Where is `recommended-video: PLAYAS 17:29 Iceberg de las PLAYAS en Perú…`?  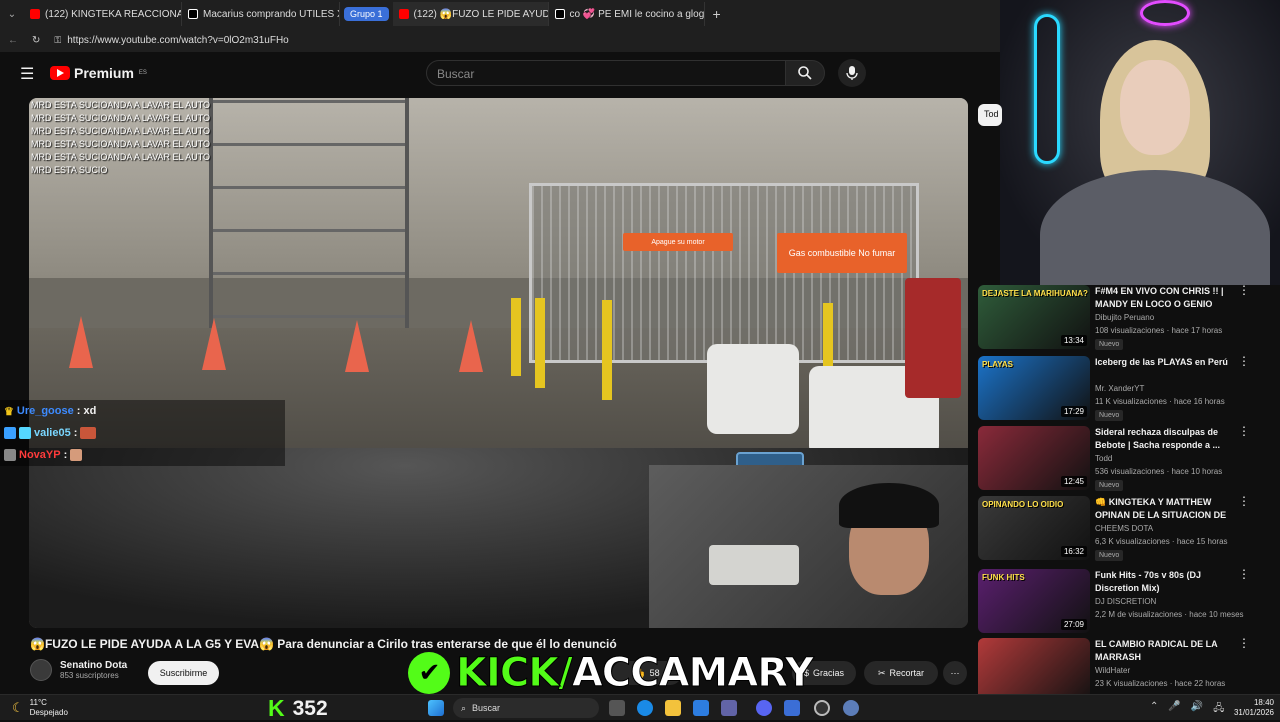
recommended-video: PLAYAS 17:29 Iceberg de las PLAYAS en Perú… is located at coordinates (1129, 390).